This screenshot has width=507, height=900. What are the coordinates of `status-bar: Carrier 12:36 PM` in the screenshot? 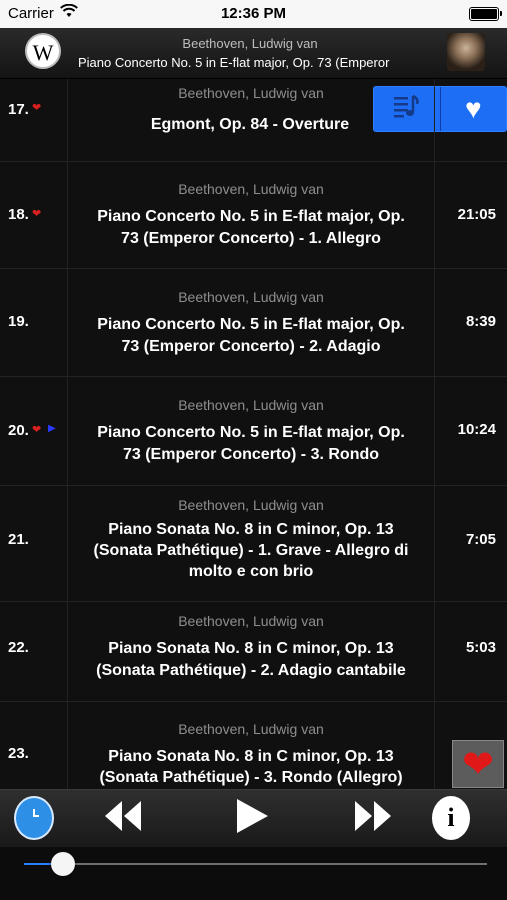 It's located at (253, 14).